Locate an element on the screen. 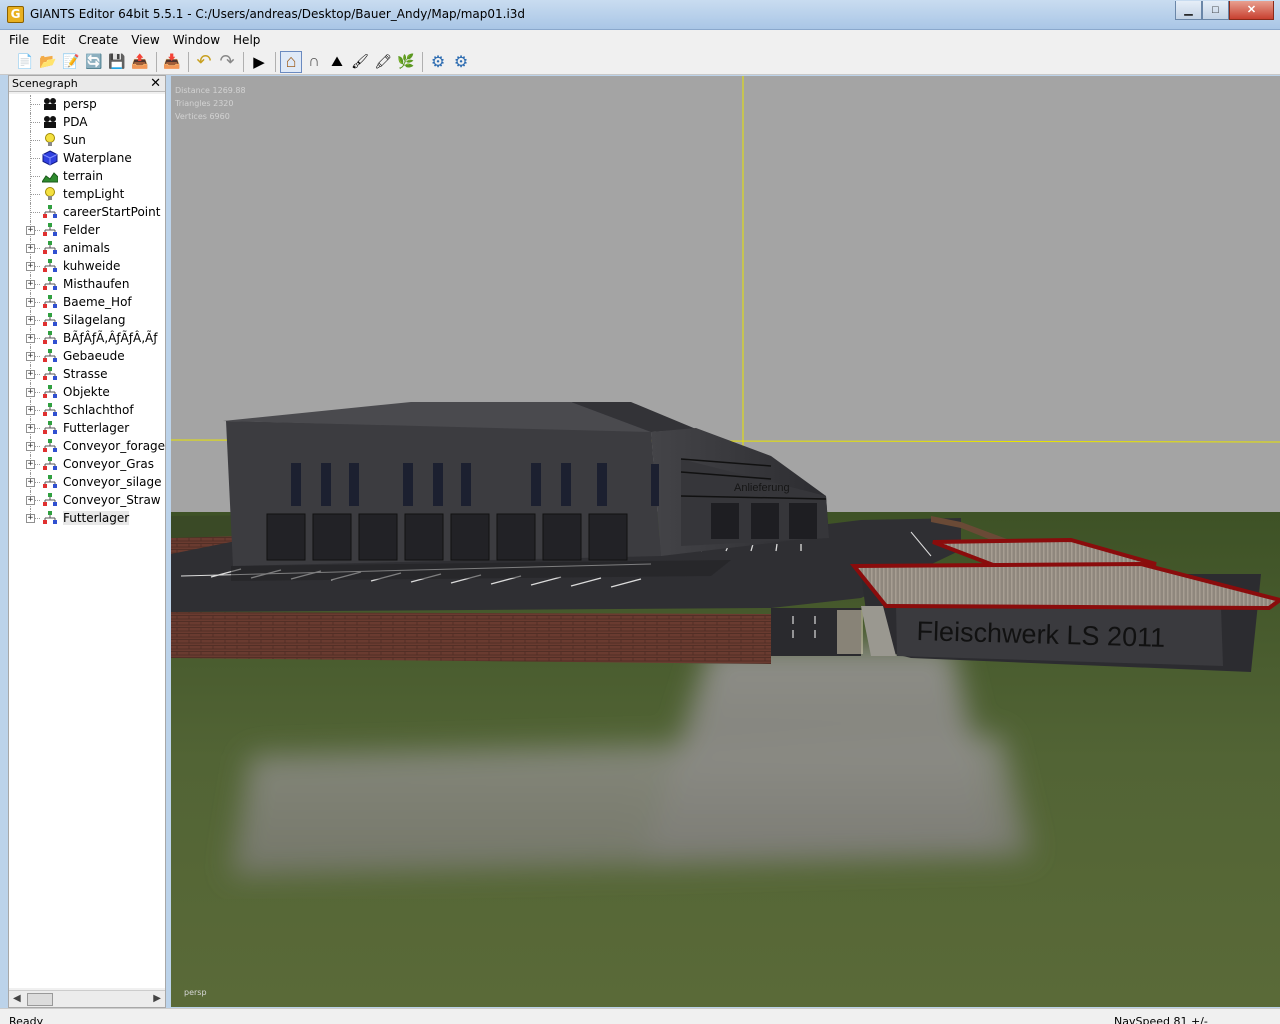  tree-item: careerStartPoint is located at coordinates (87, 212).